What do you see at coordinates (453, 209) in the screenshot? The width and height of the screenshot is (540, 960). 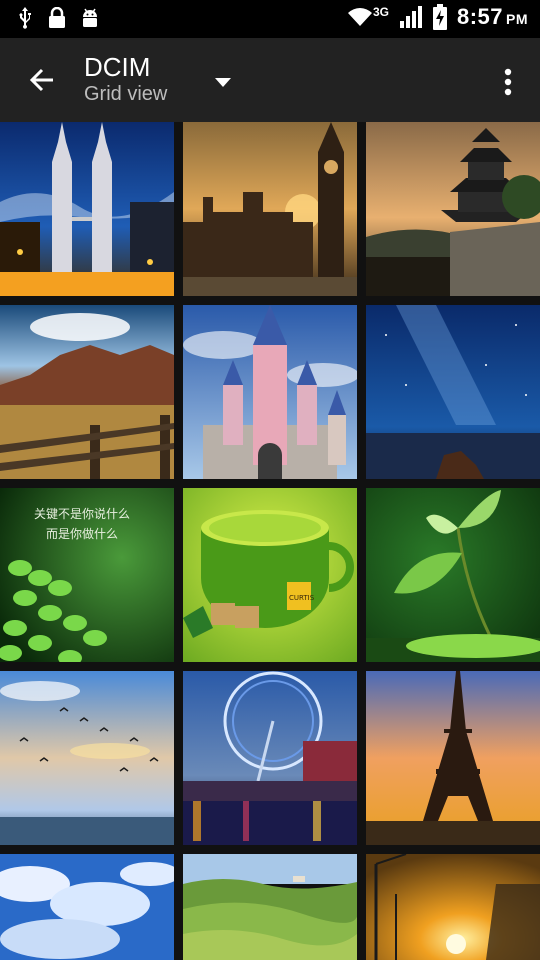 I see `photo-japanese-castle` at bounding box center [453, 209].